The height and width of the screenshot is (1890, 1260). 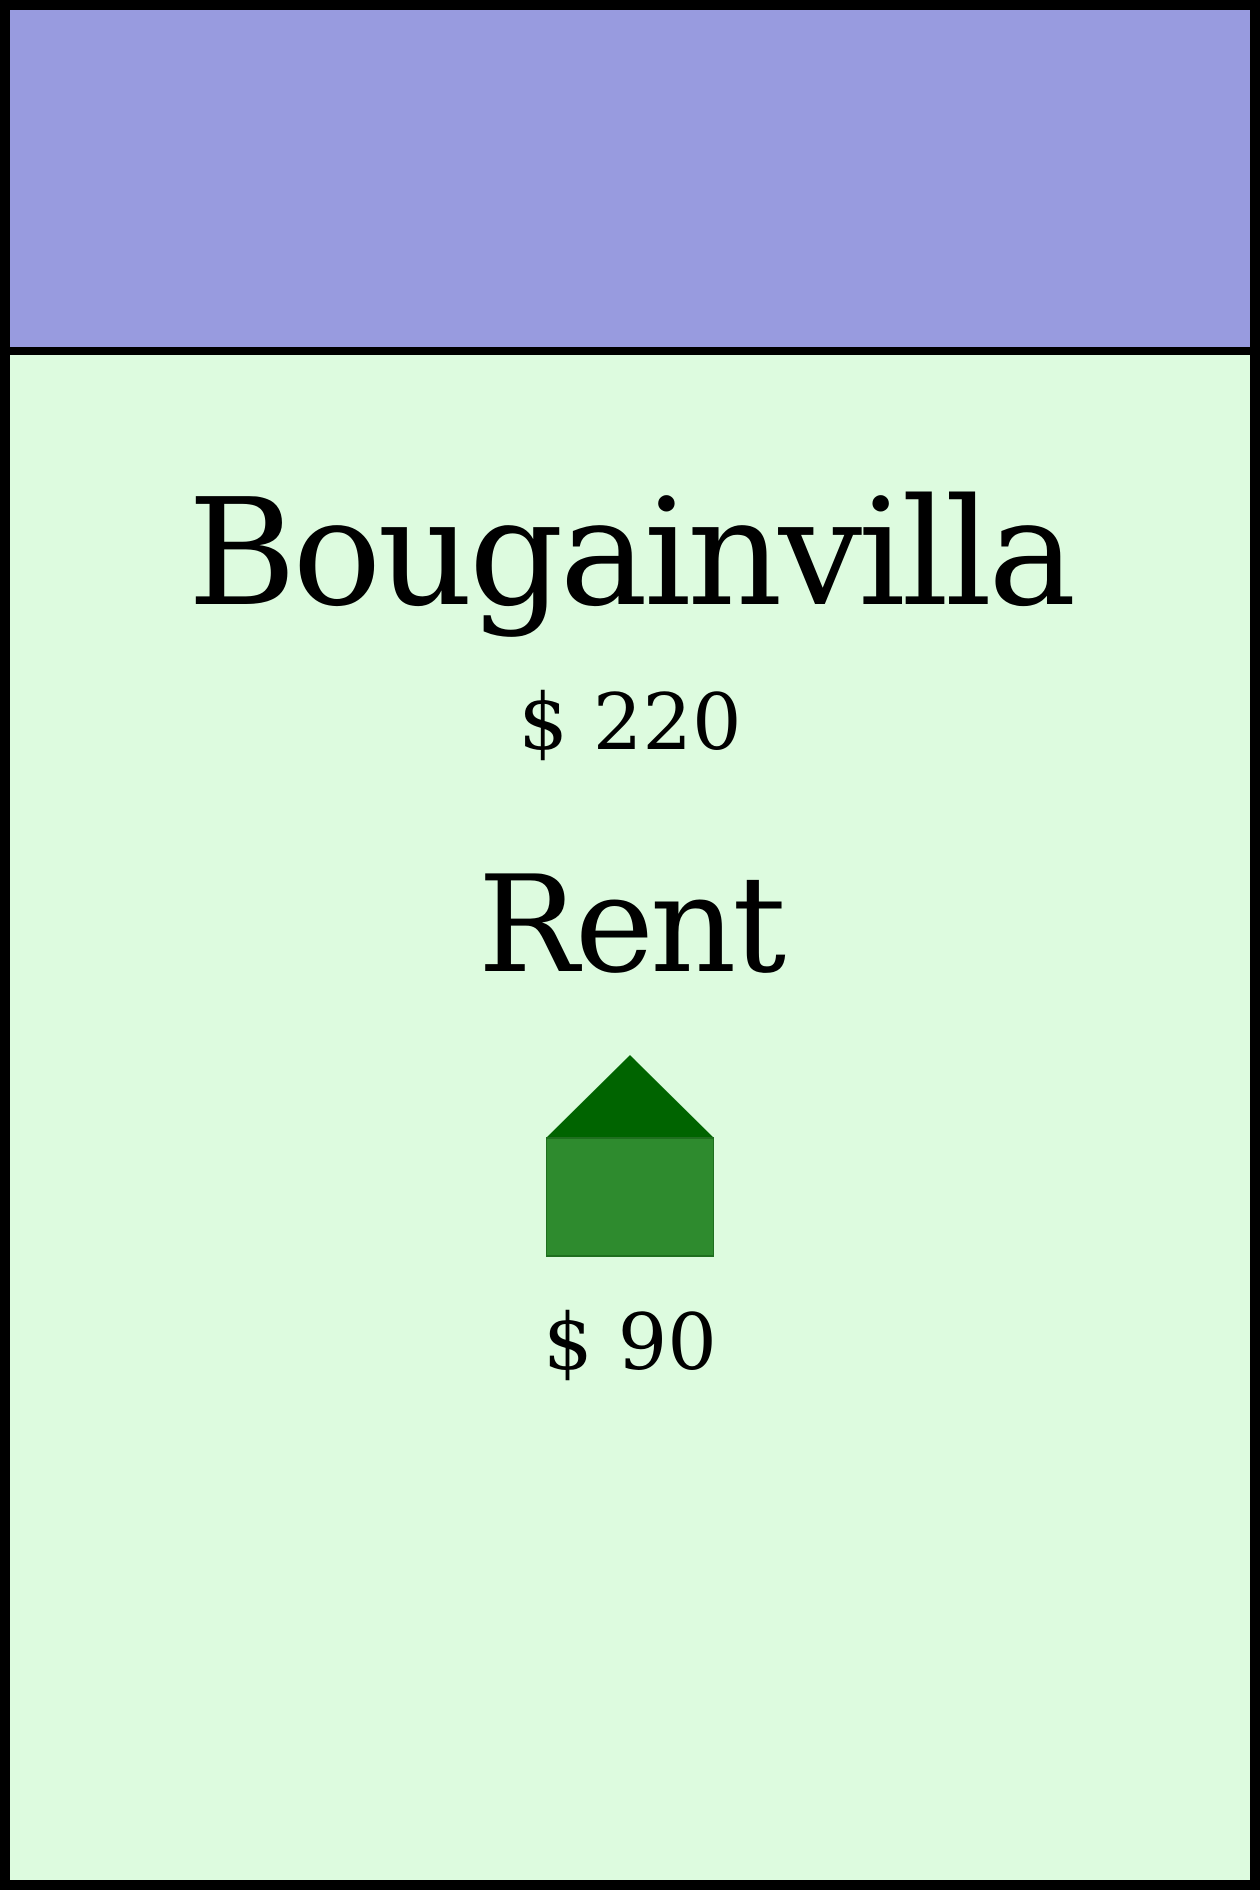 What do you see at coordinates (631, 925) in the screenshot?
I see `rent-heading: Rent` at bounding box center [631, 925].